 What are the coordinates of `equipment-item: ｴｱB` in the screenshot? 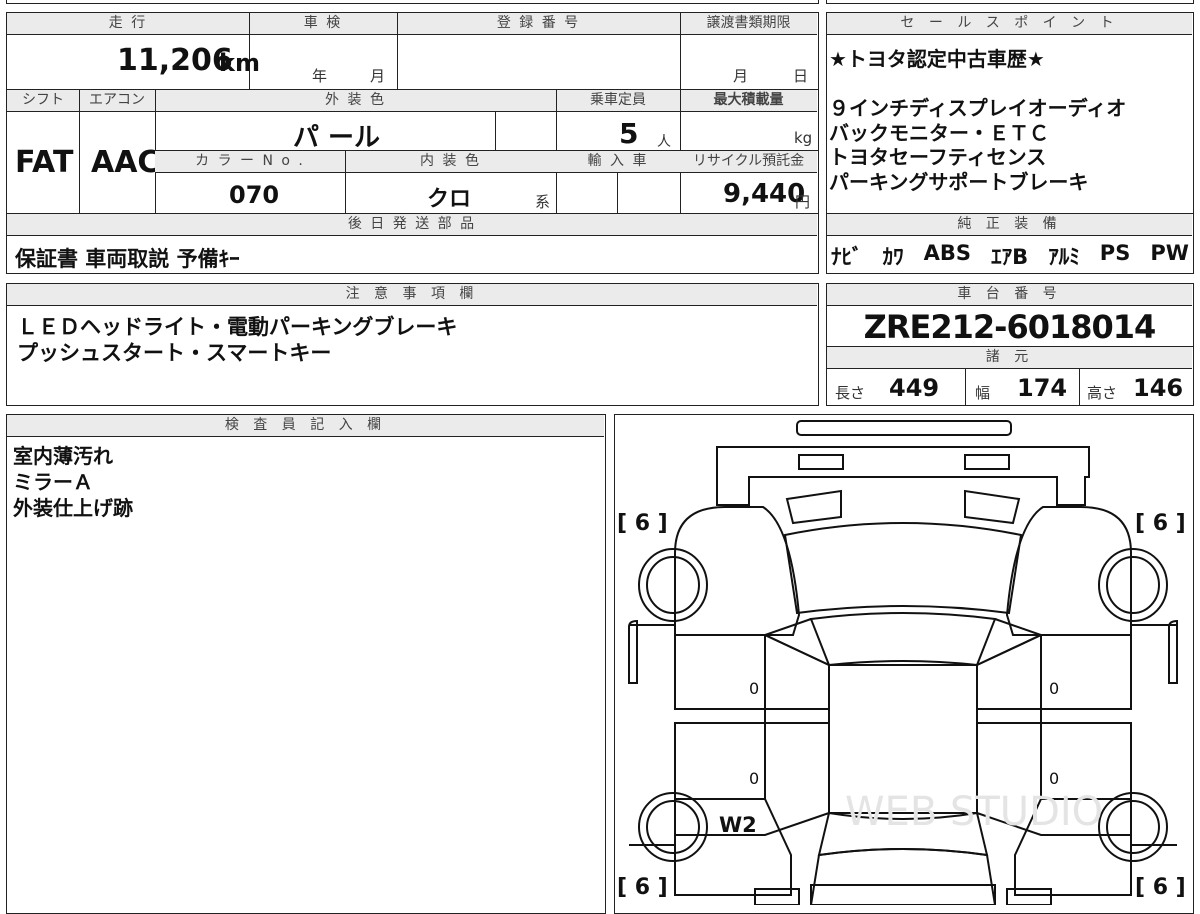 It's located at (1010, 257).